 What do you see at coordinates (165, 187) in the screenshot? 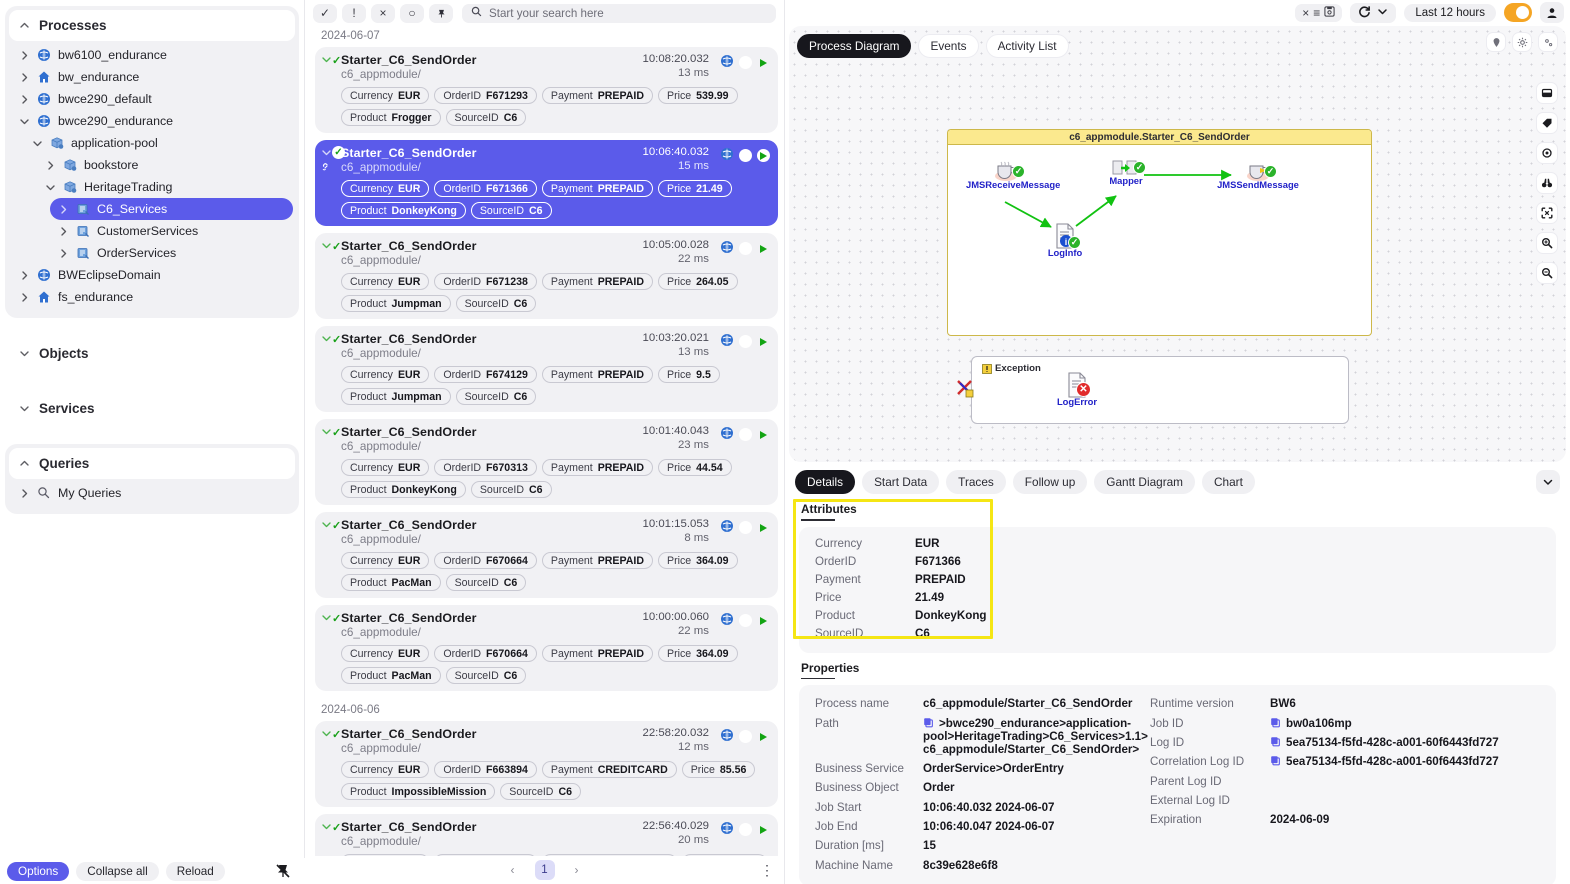
I see `sidebar-item-heritagetrading: HeritageTrading` at bounding box center [165, 187].